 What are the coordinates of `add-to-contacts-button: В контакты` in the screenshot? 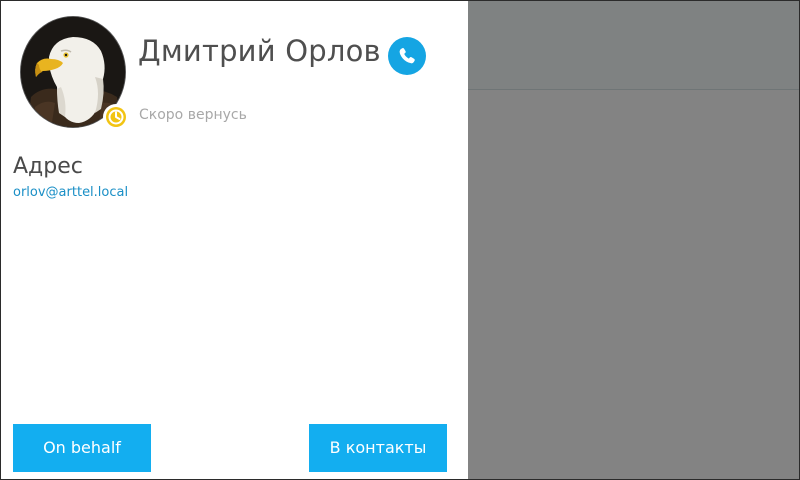 It's located at (378, 448).